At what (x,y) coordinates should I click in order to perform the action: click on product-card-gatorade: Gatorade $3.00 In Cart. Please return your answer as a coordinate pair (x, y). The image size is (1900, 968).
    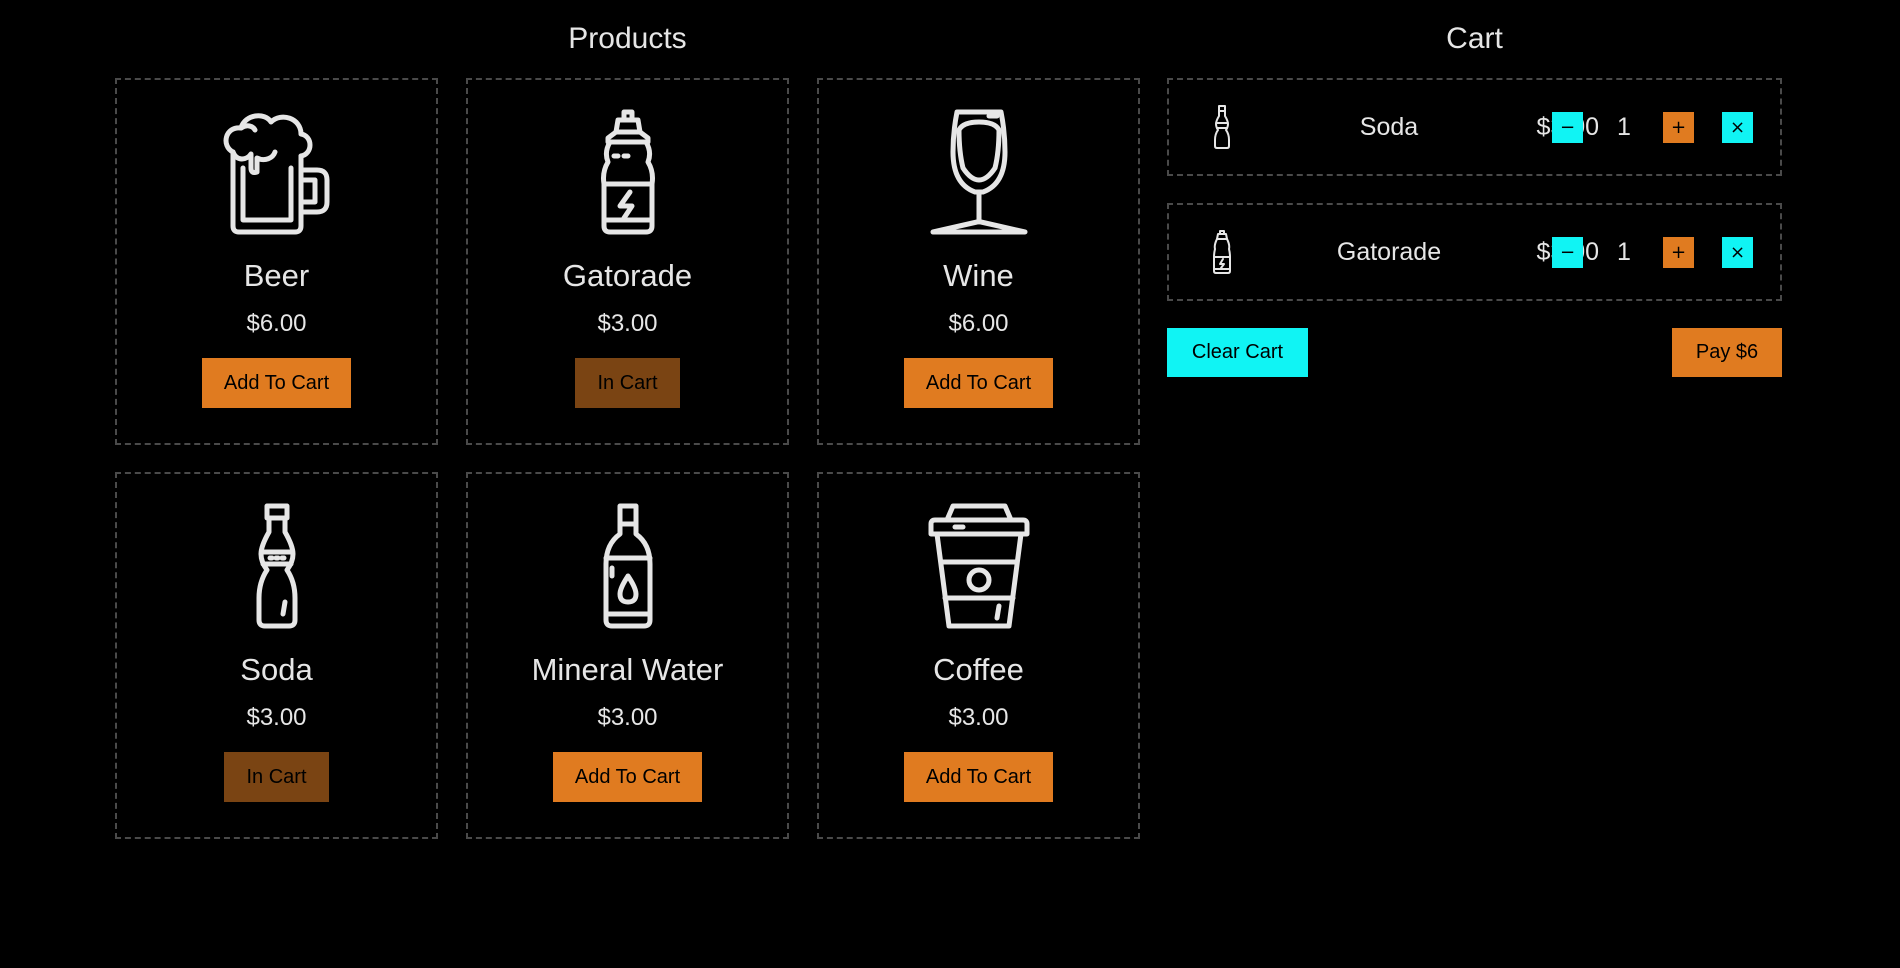
    Looking at the image, I should click on (627, 261).